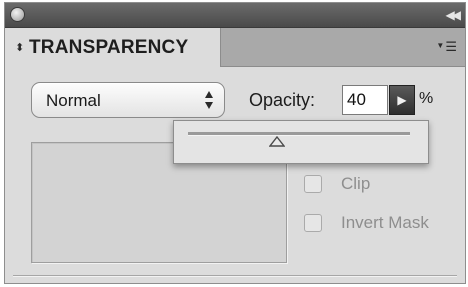 This screenshot has width=468, height=287. I want to click on blend-mode-select: Normal, so click(128, 100).